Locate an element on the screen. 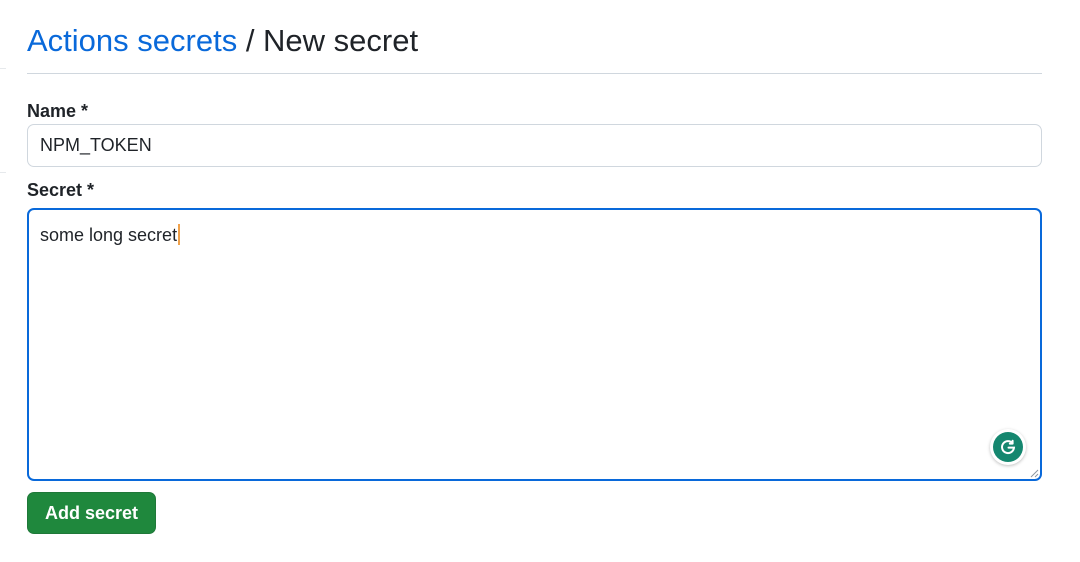  grammarly-icon is located at coordinates (1008, 447).